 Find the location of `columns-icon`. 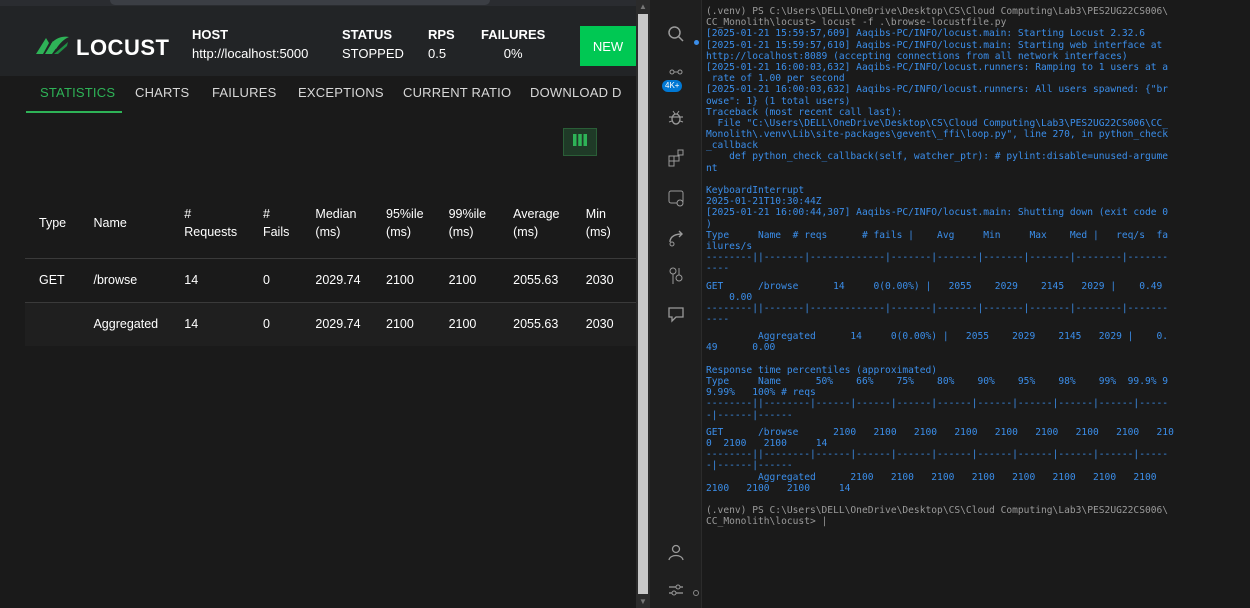

columns-icon is located at coordinates (580, 142).